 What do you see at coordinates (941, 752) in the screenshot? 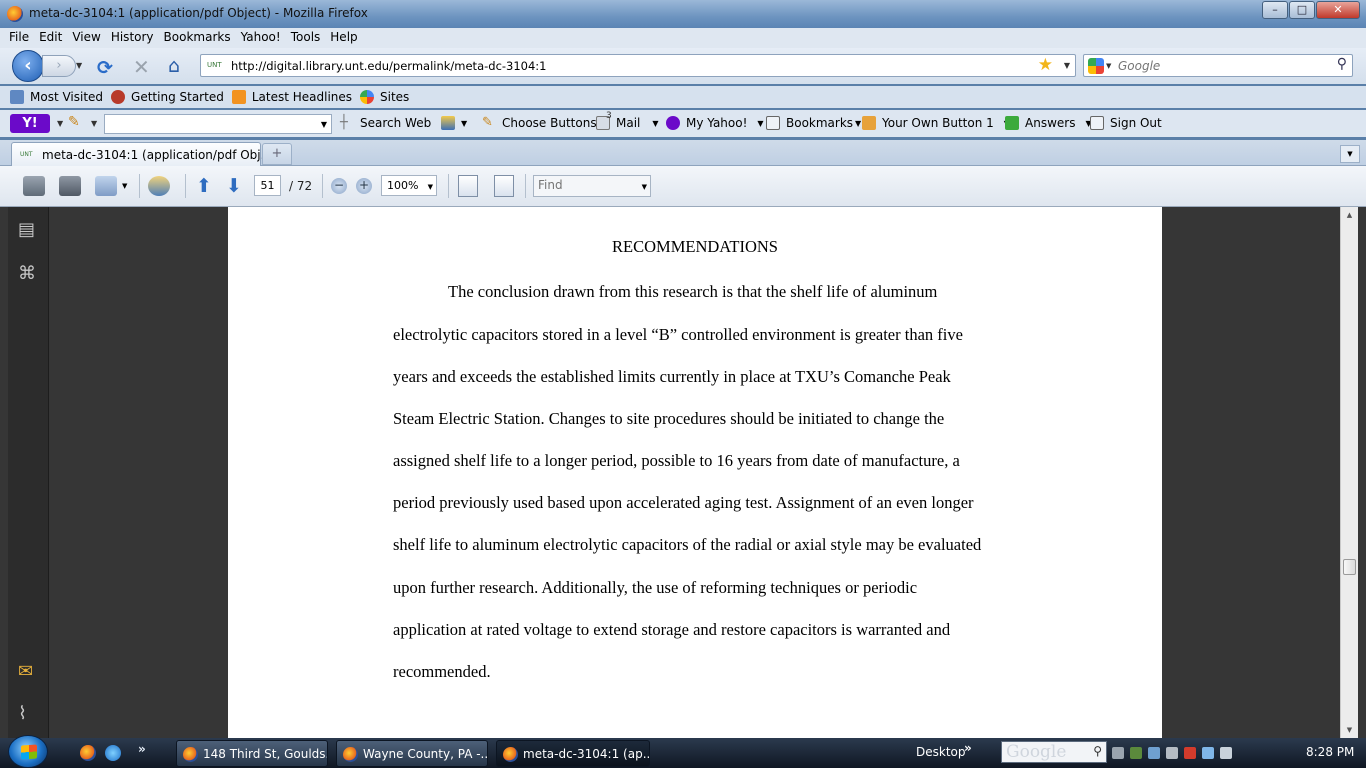
I see `desktop-toolbar-label: Desktop` at bounding box center [941, 752].